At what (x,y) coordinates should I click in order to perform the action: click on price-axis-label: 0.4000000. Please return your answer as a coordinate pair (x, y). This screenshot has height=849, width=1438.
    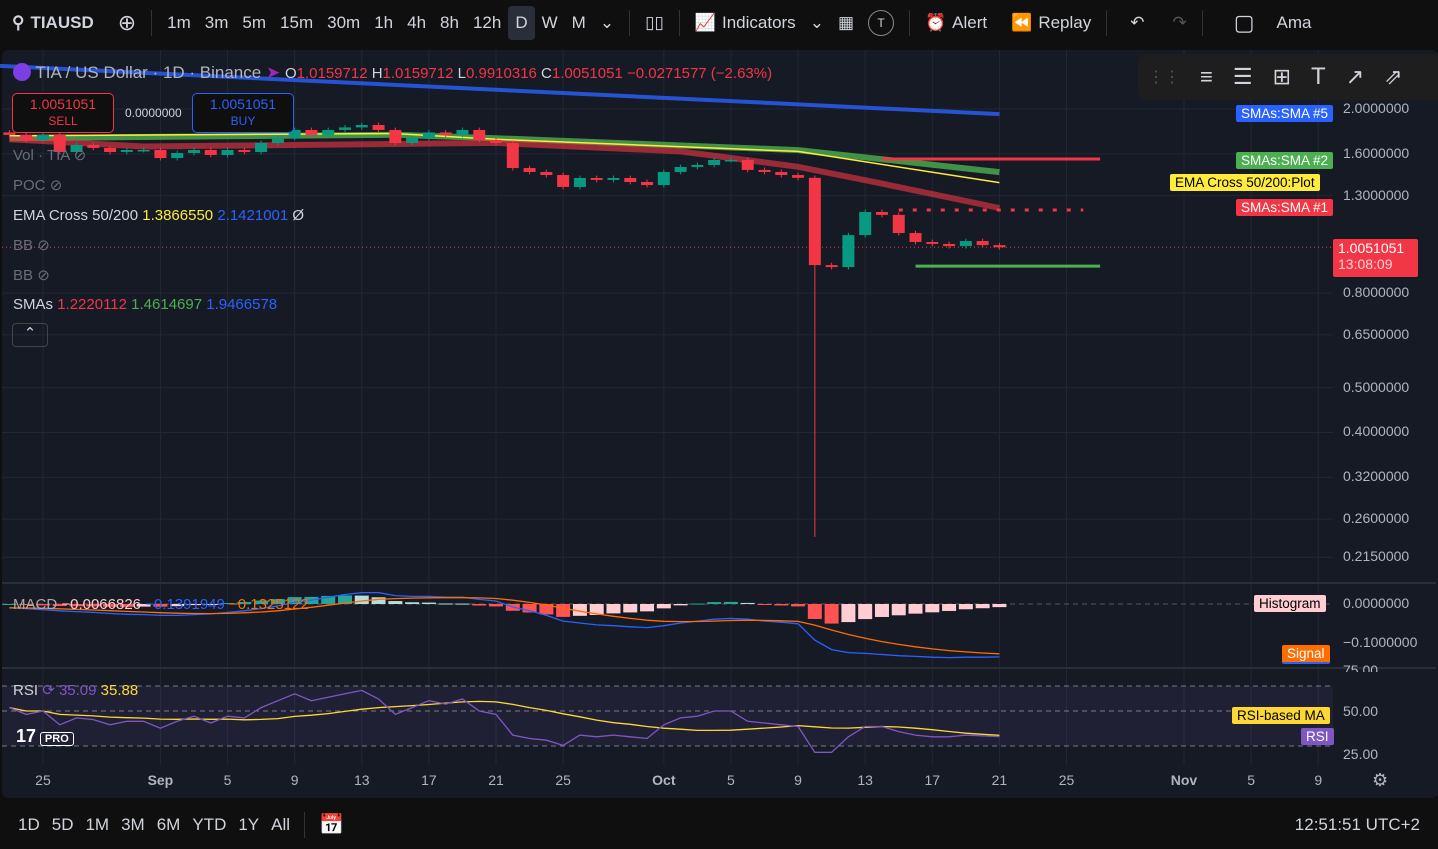
    Looking at the image, I should click on (1376, 431).